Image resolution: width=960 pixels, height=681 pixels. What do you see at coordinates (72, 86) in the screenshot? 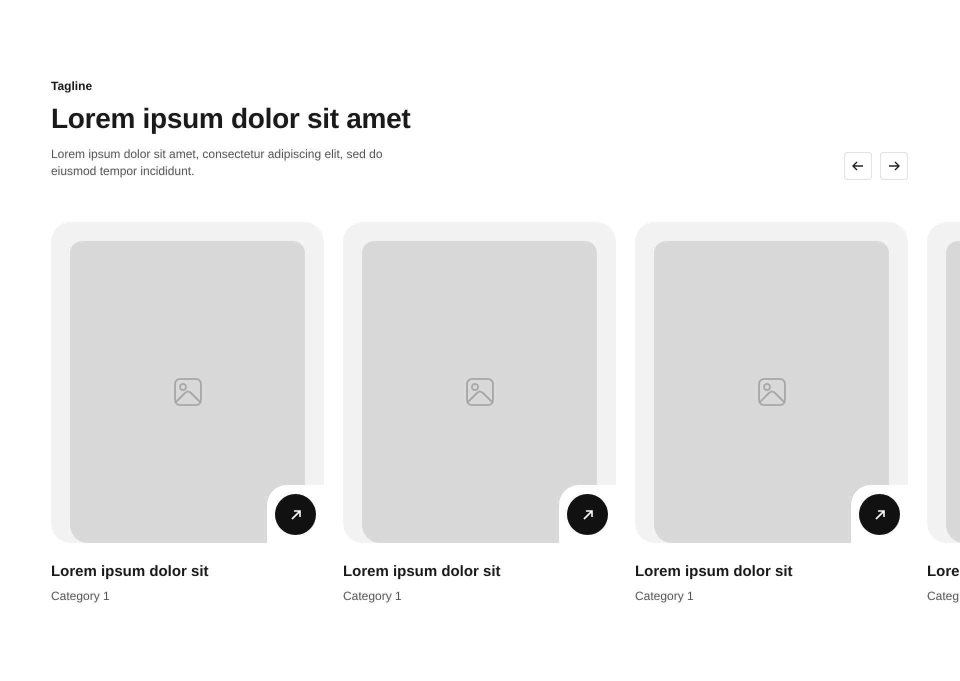
I see `tagline: Tagline` at bounding box center [72, 86].